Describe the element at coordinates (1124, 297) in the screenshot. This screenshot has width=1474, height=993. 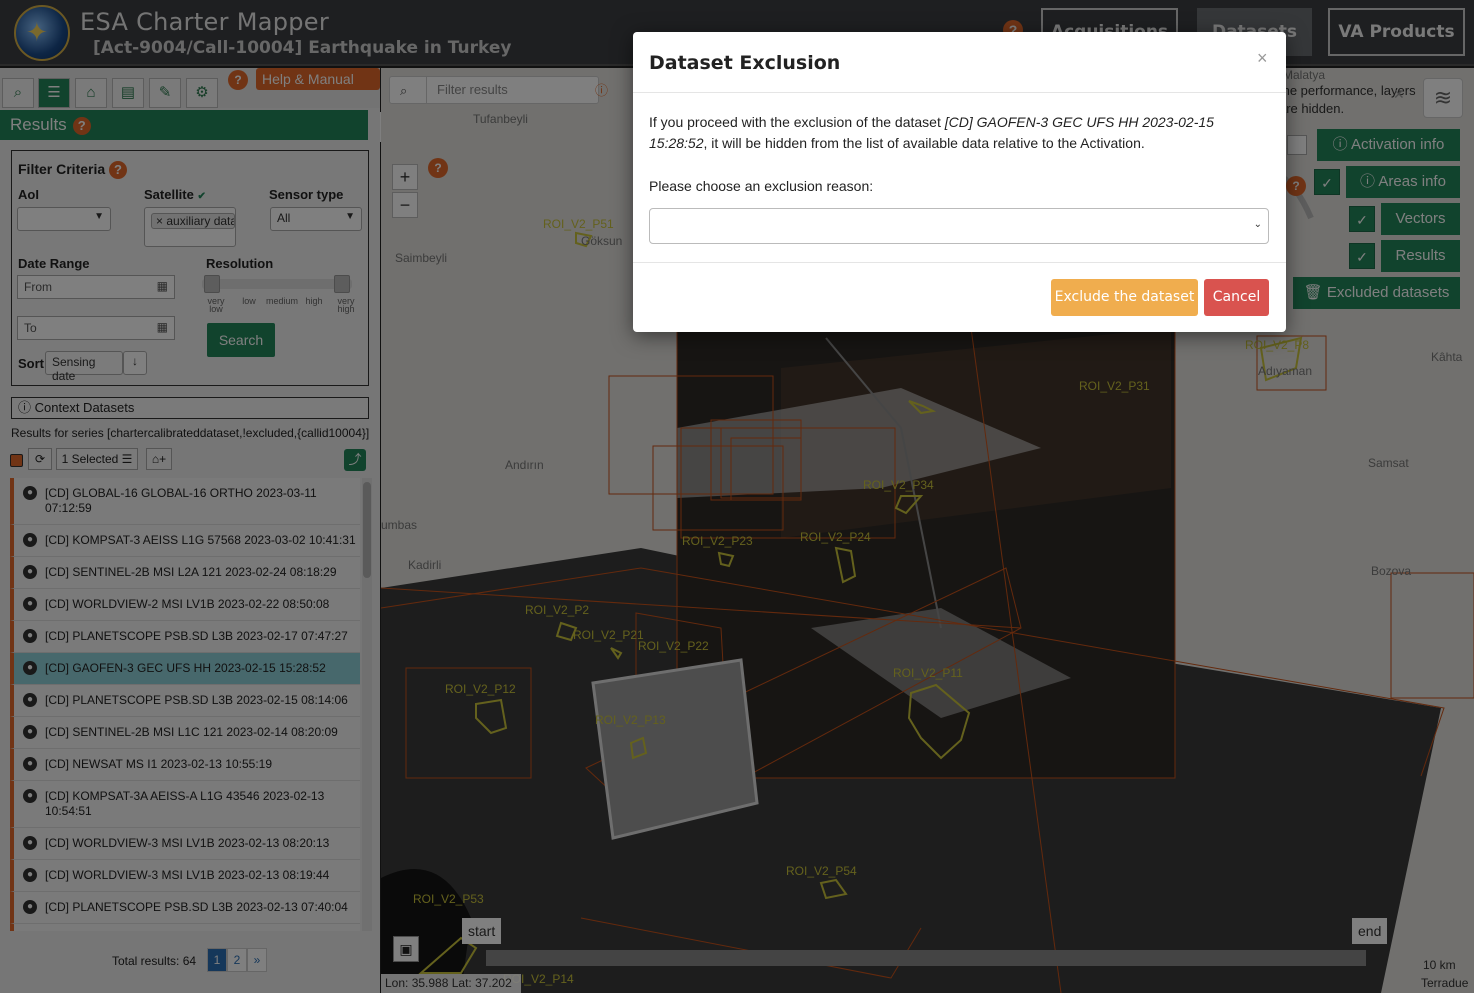
I see `exclude-dataset-button: Exclude the dataset` at that location.